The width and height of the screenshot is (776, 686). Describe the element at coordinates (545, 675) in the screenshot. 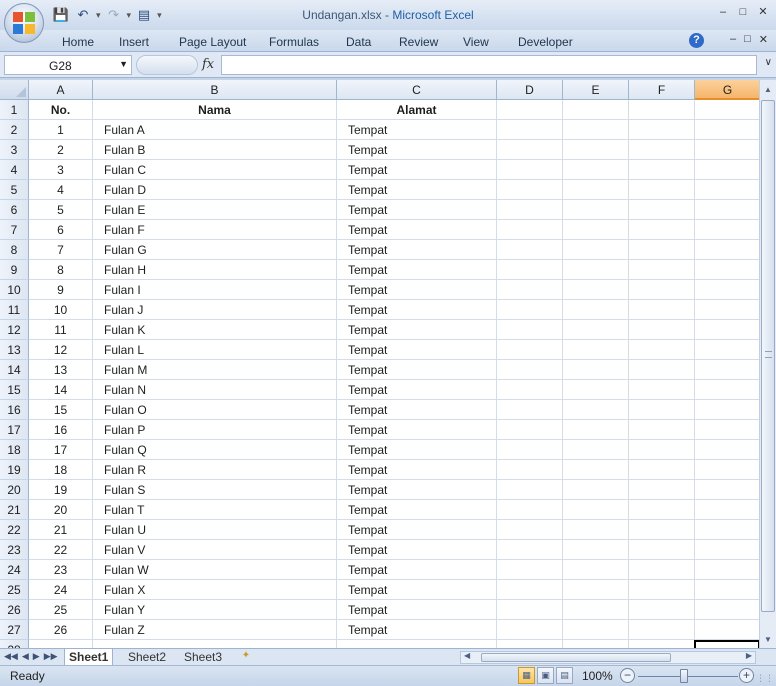

I see `page-layout-view-icon: ▣` at that location.